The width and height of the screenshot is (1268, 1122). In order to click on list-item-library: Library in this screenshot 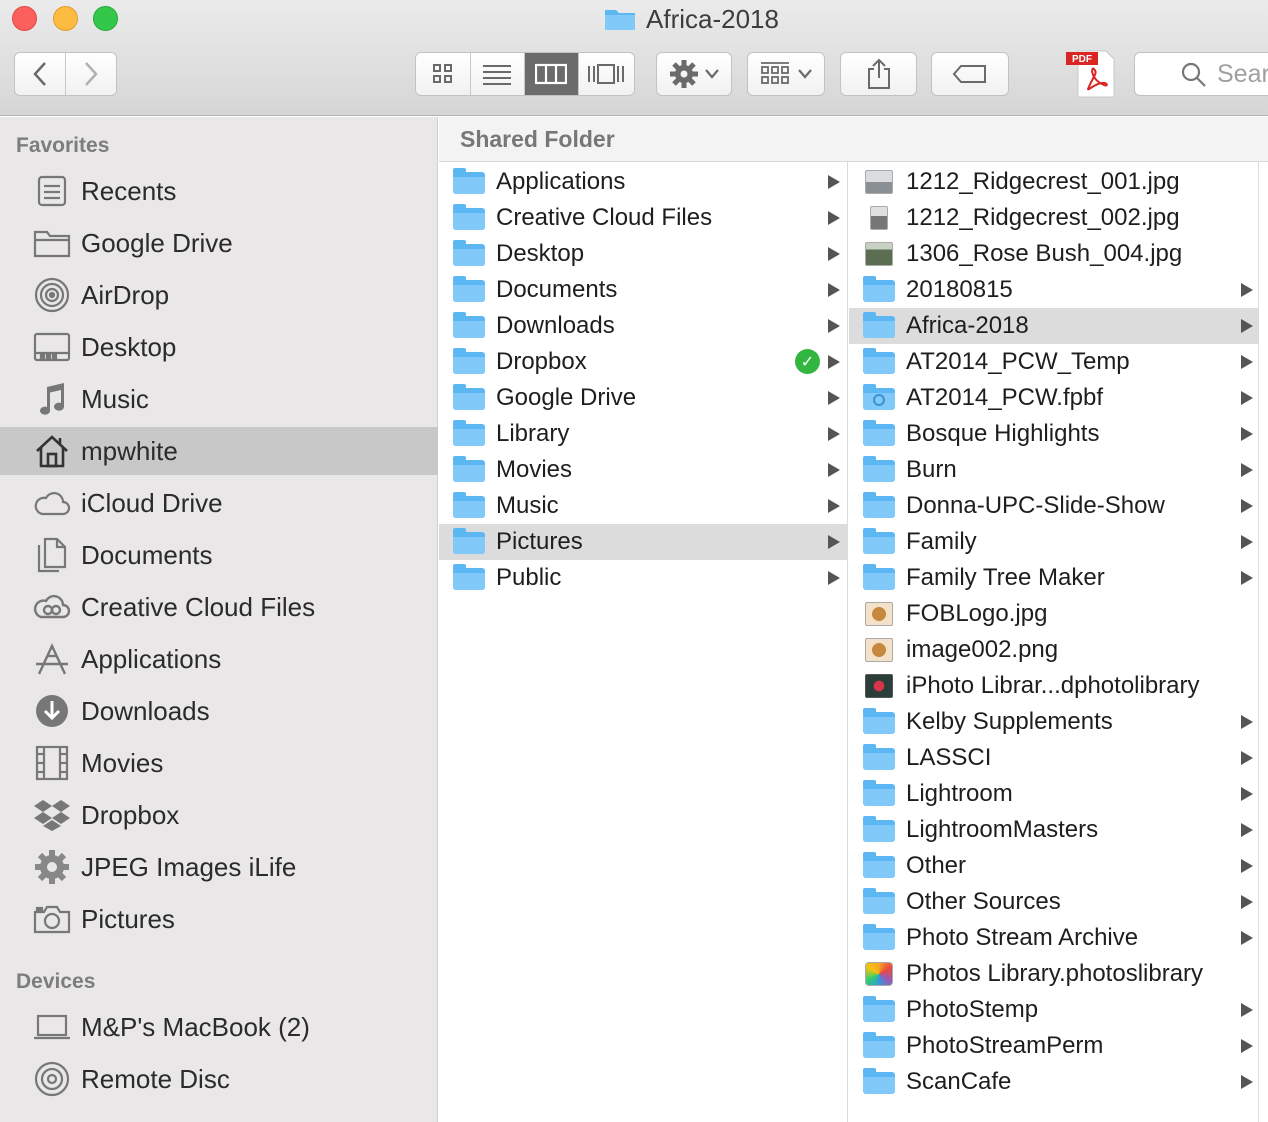, I will do `click(643, 434)`.